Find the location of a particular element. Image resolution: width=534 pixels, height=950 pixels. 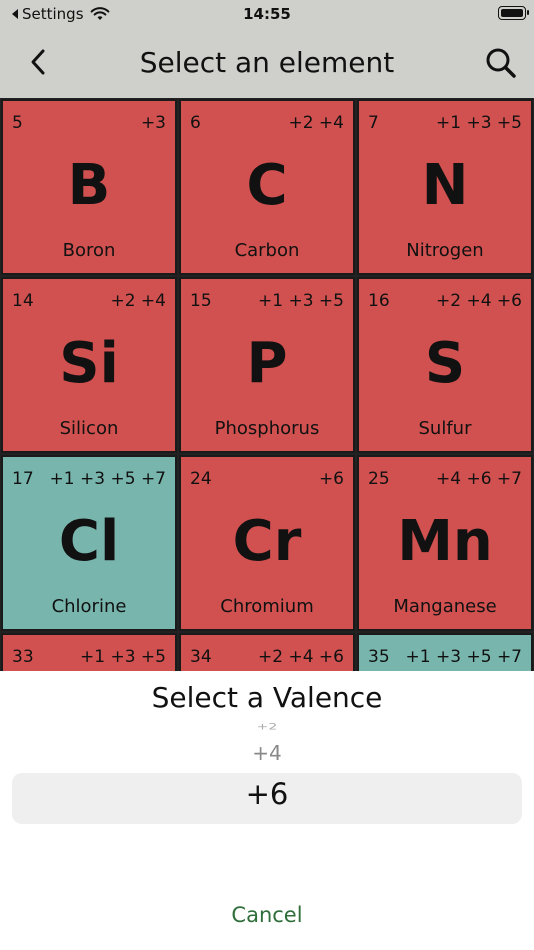

element-symbol: Si is located at coordinates (89, 363).